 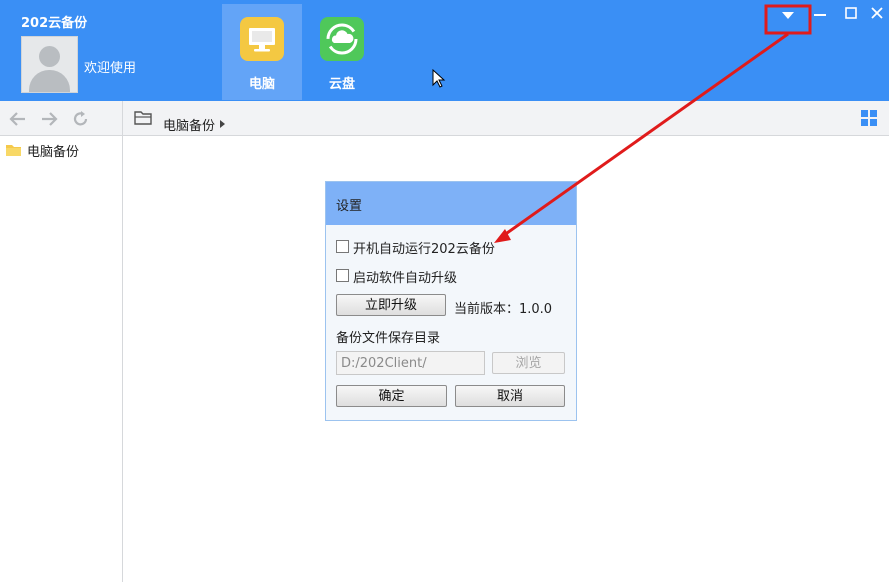 I want to click on sidebar-item-label: 电脑备份, so click(x=53, y=152).